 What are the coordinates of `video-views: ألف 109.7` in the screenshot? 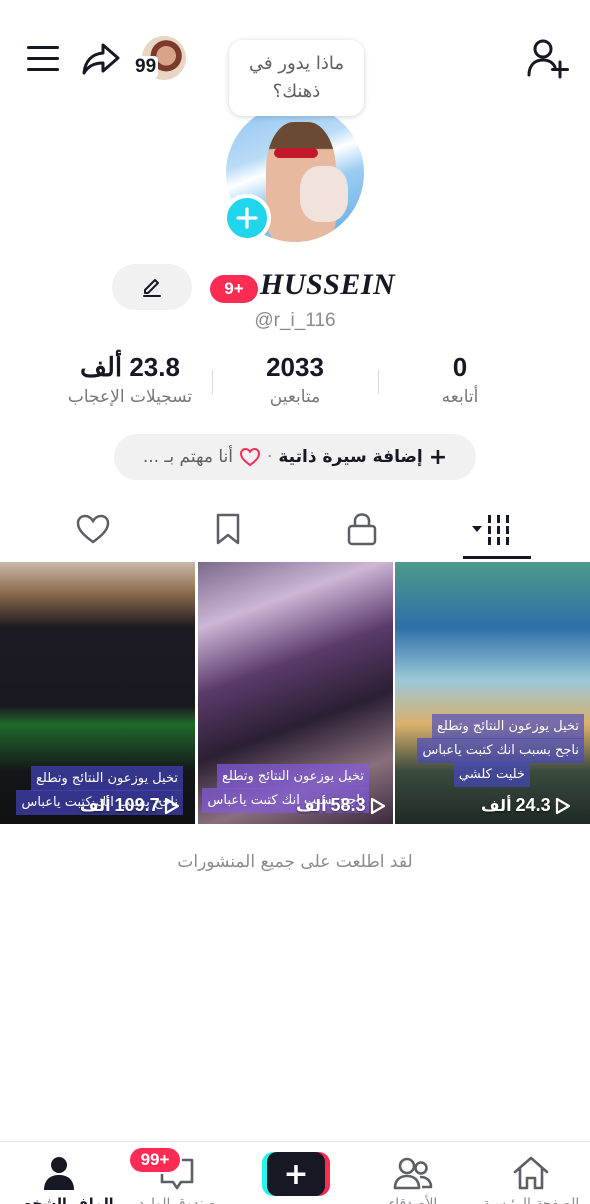 It's located at (130, 805).